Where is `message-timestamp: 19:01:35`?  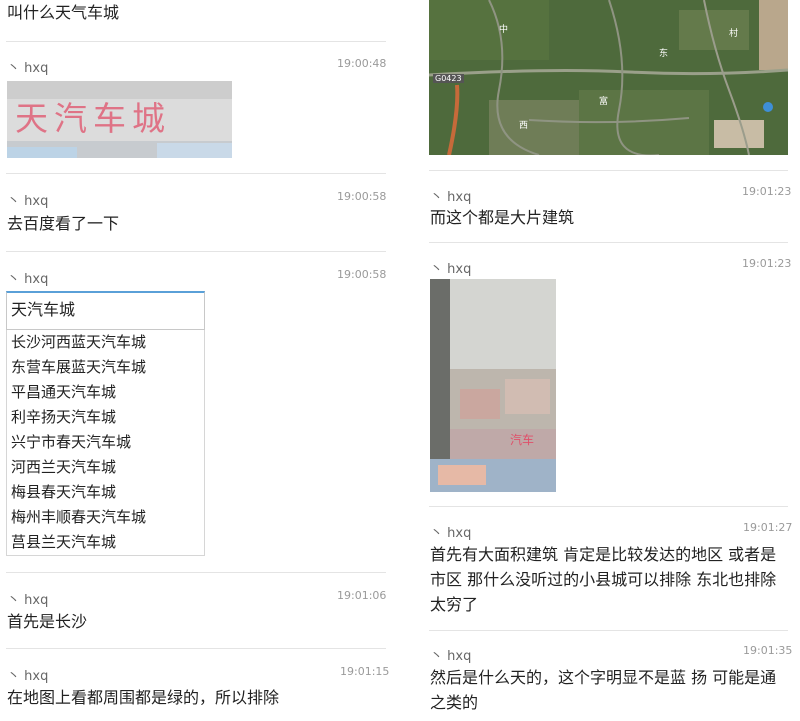
message-timestamp: 19:01:35 is located at coordinates (768, 650).